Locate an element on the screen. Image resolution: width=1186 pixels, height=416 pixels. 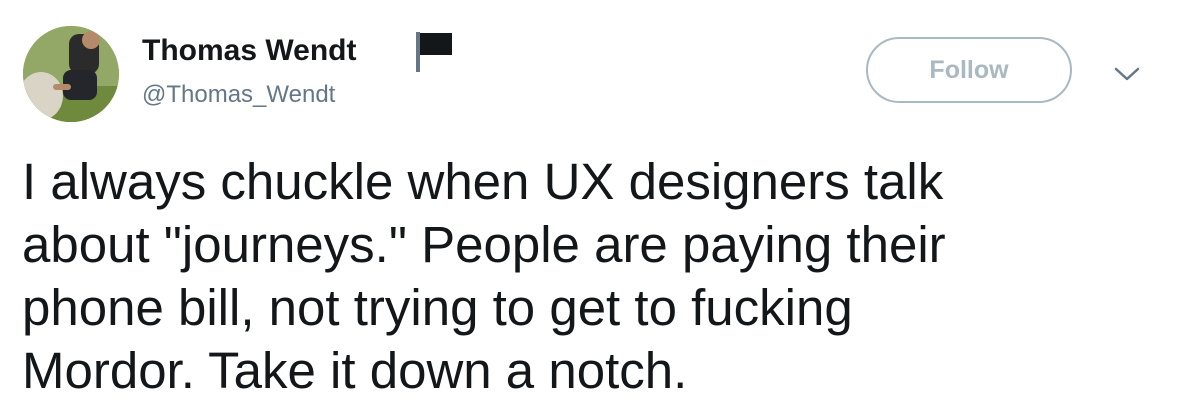
follow-button: Follow is located at coordinates (969, 70).